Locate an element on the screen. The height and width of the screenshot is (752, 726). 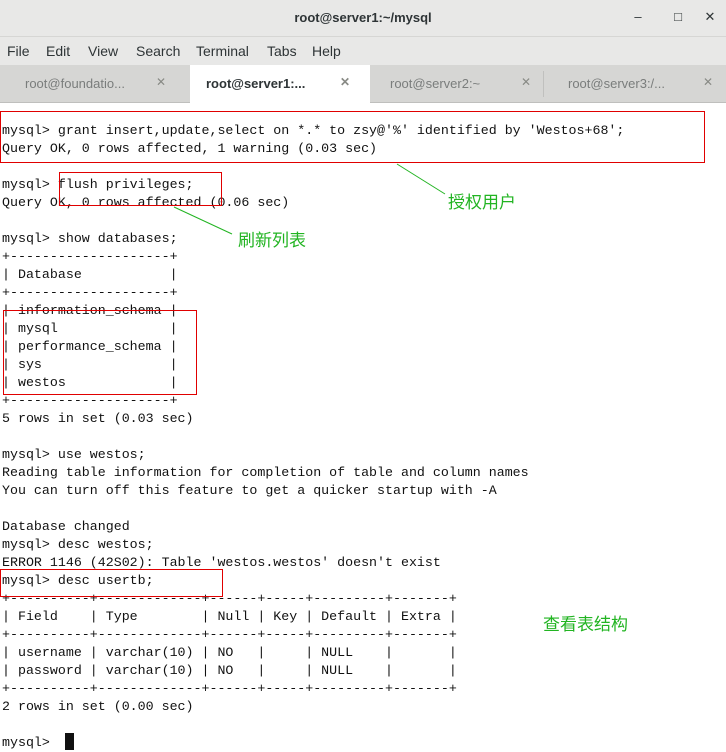
highlight-box-databases is located at coordinates (100, 352).